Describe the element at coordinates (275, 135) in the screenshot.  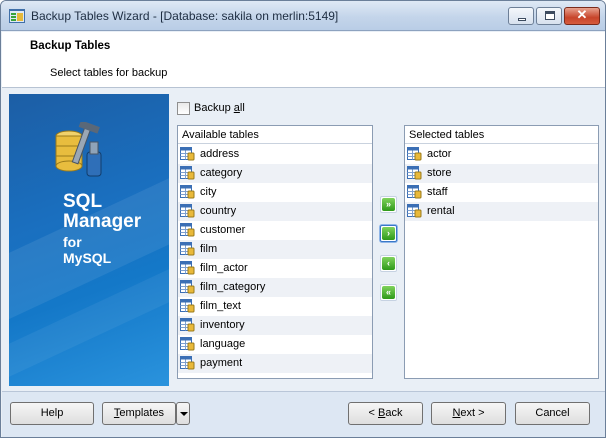
I see `available-tables-header: Available tables` at that location.